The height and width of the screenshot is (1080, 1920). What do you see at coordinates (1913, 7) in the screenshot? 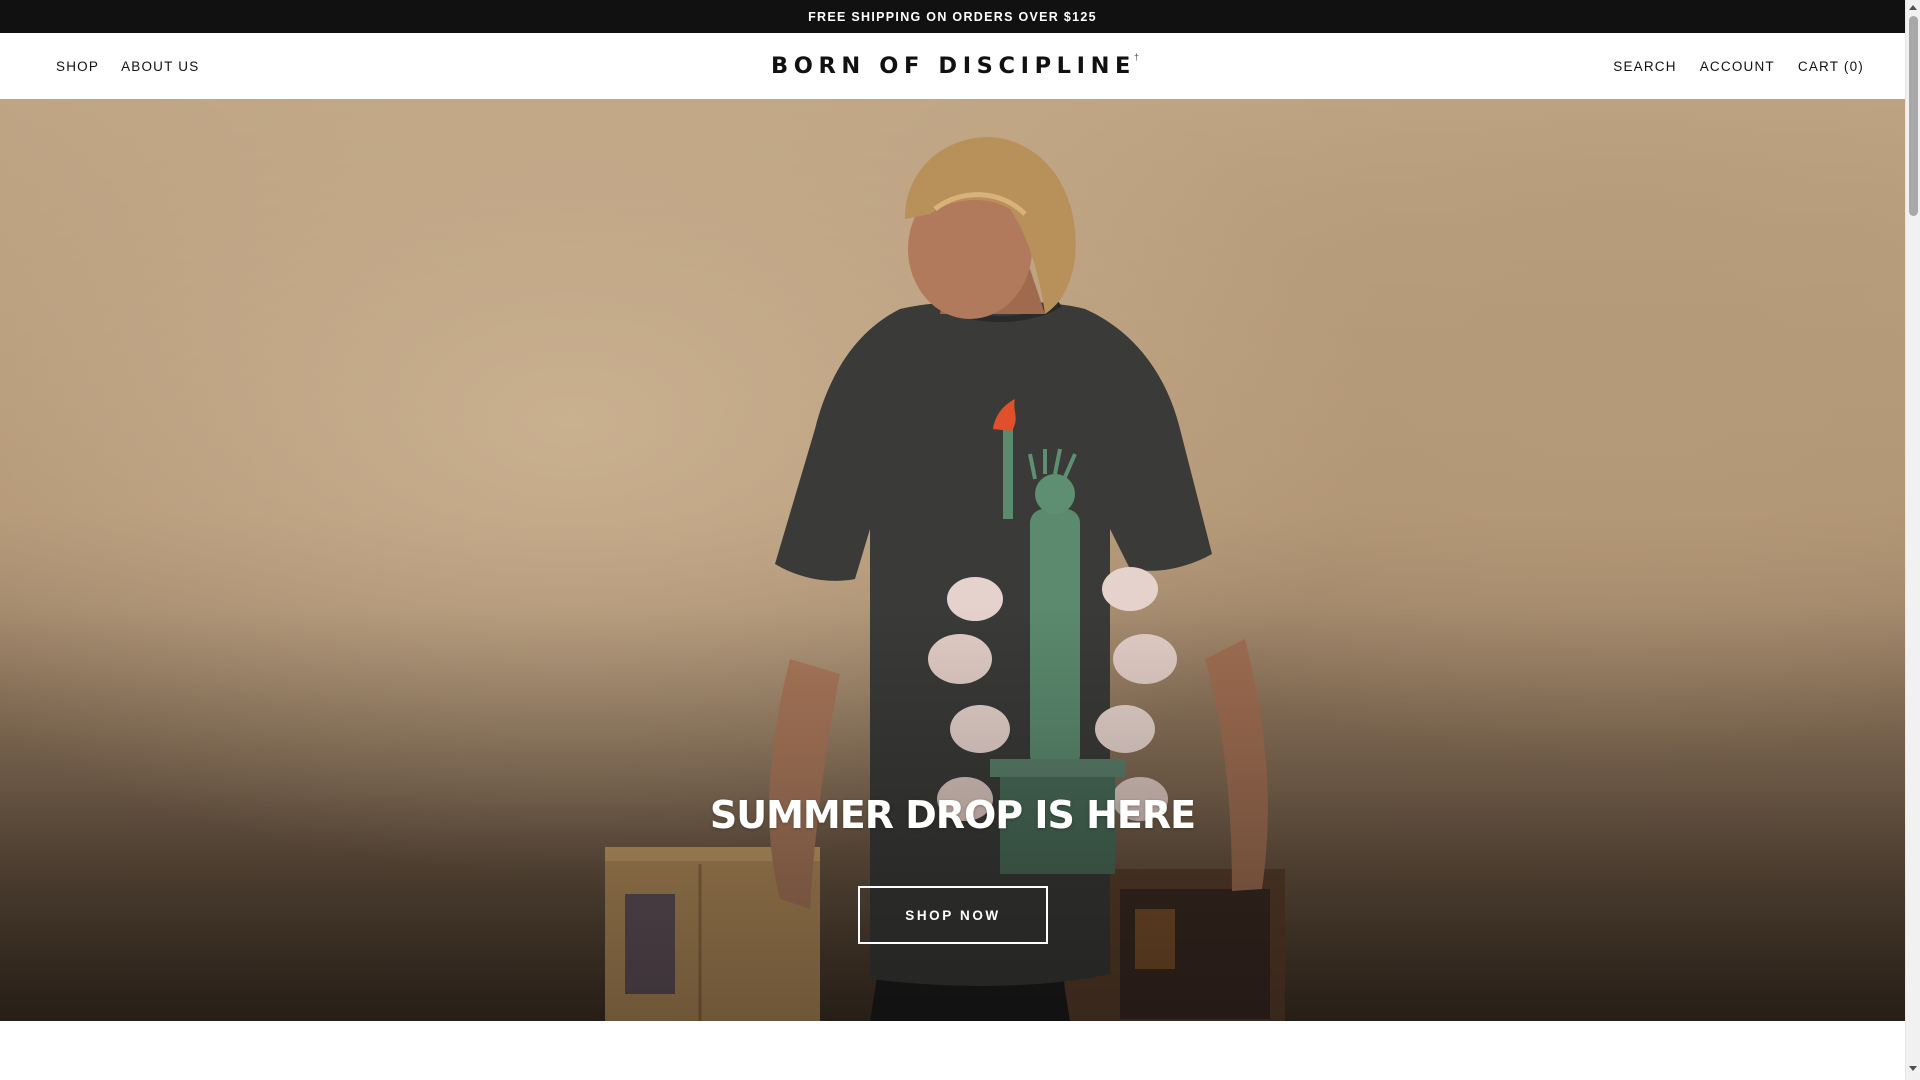
I see `scroll-up-arrow-icon` at bounding box center [1913, 7].